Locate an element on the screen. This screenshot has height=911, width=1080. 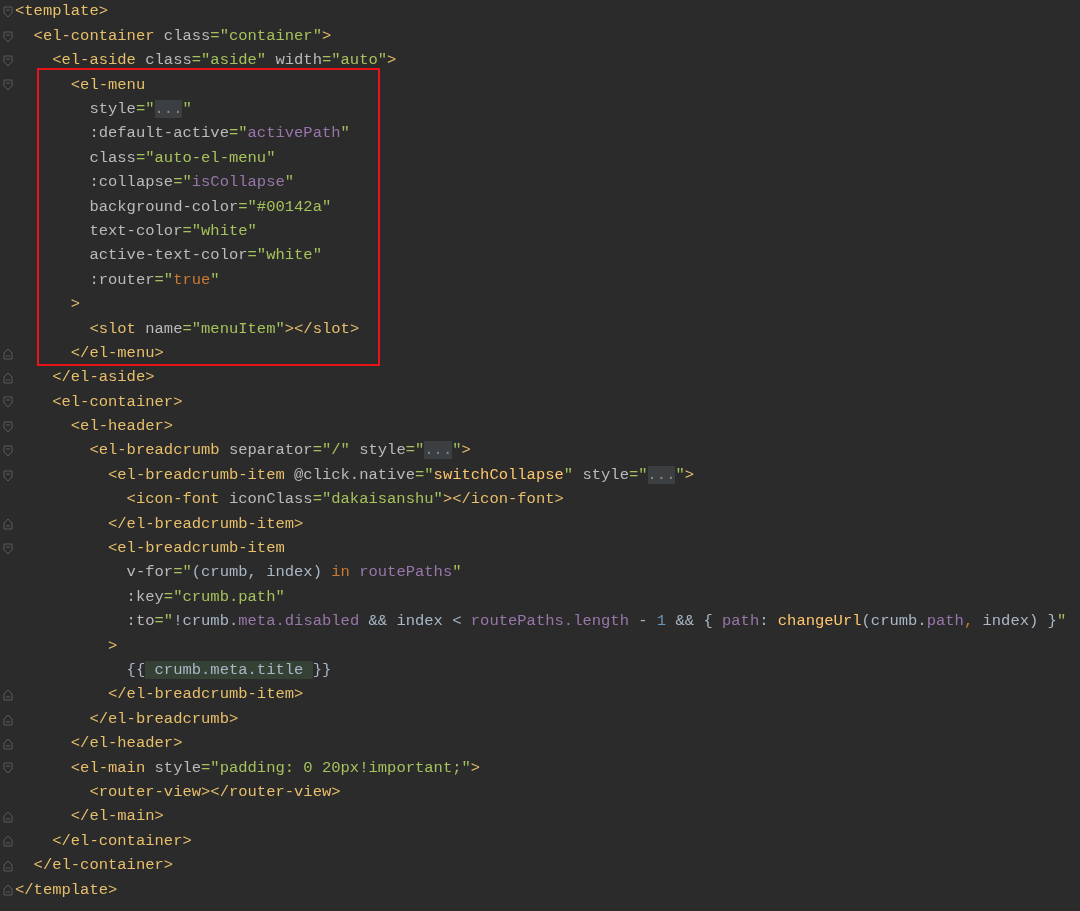
code-line: </el-menu> is located at coordinates (116, 353).